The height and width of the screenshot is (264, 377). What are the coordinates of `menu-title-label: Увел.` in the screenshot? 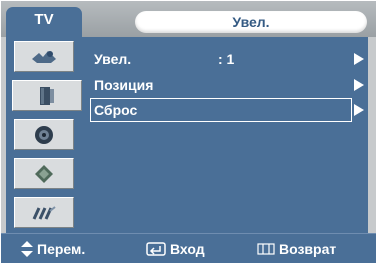 It's located at (251, 22).